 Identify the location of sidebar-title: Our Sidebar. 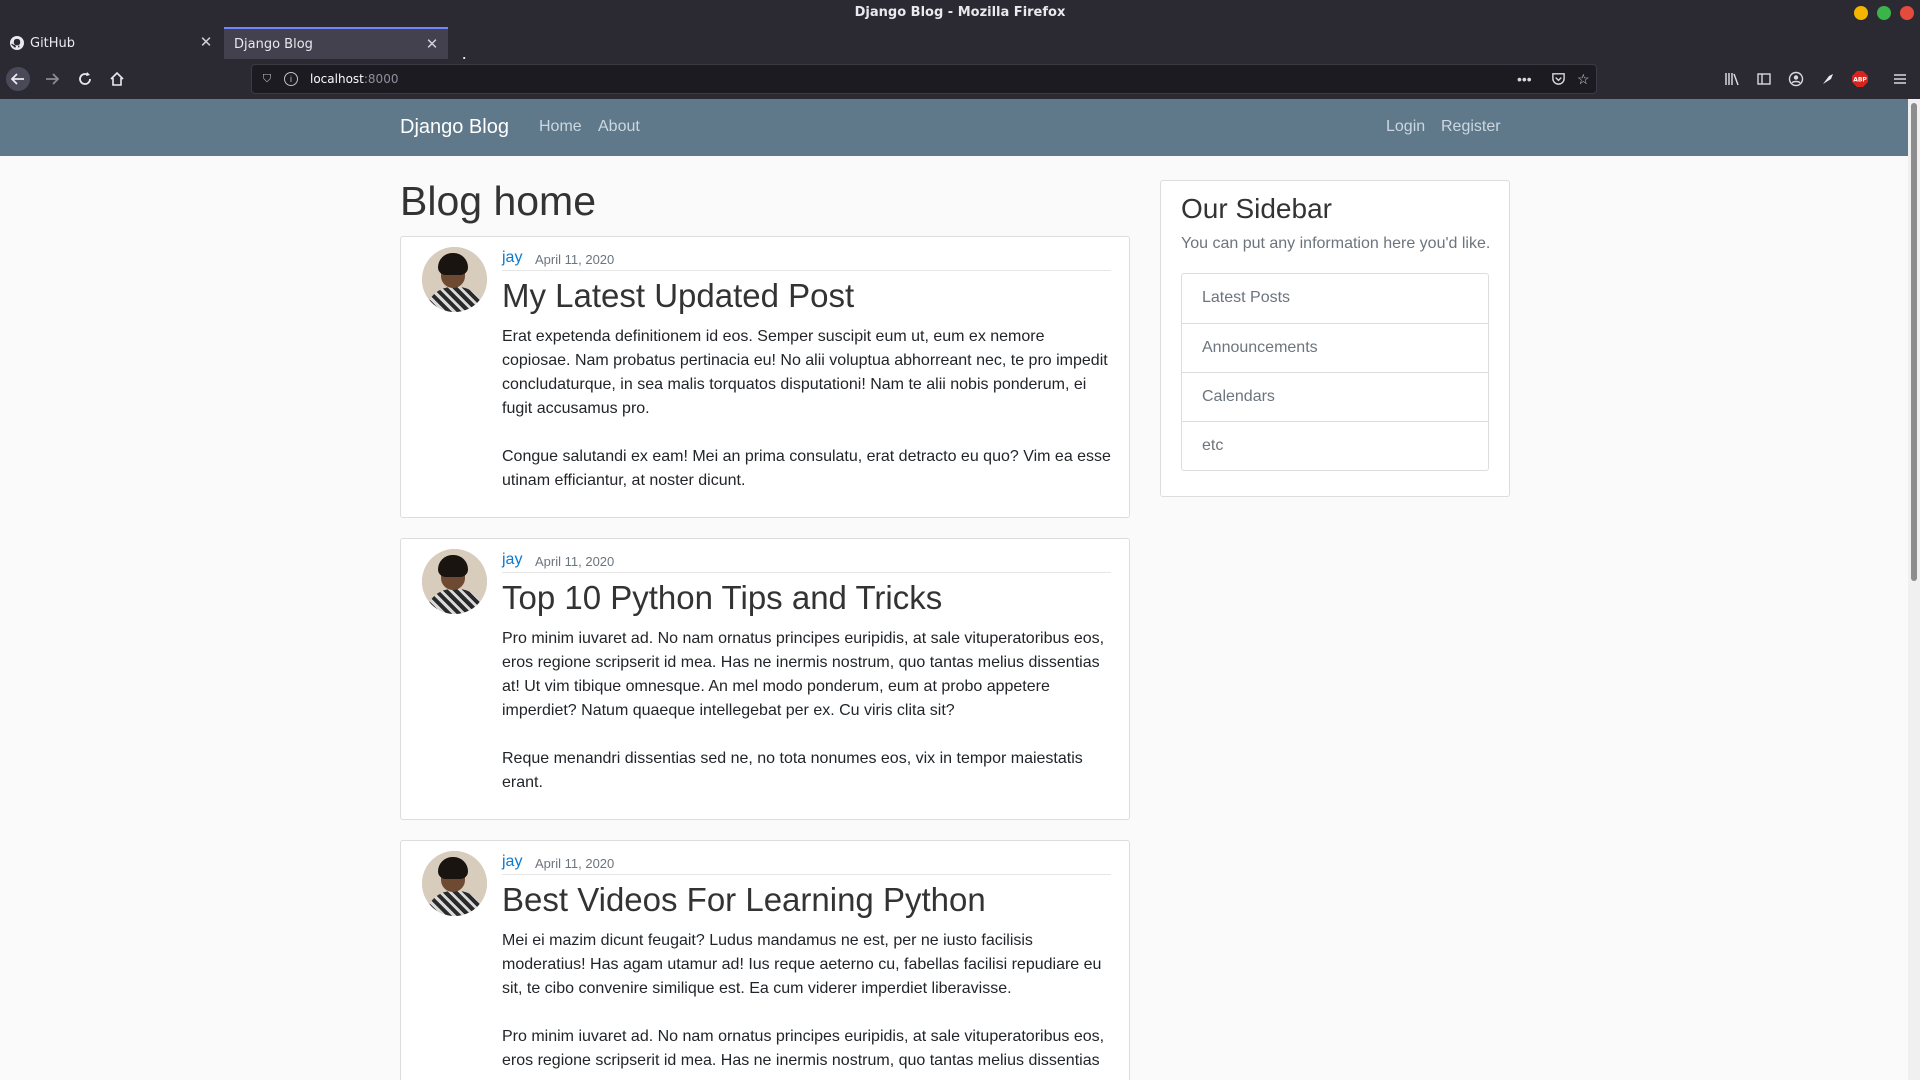
(1256, 208).